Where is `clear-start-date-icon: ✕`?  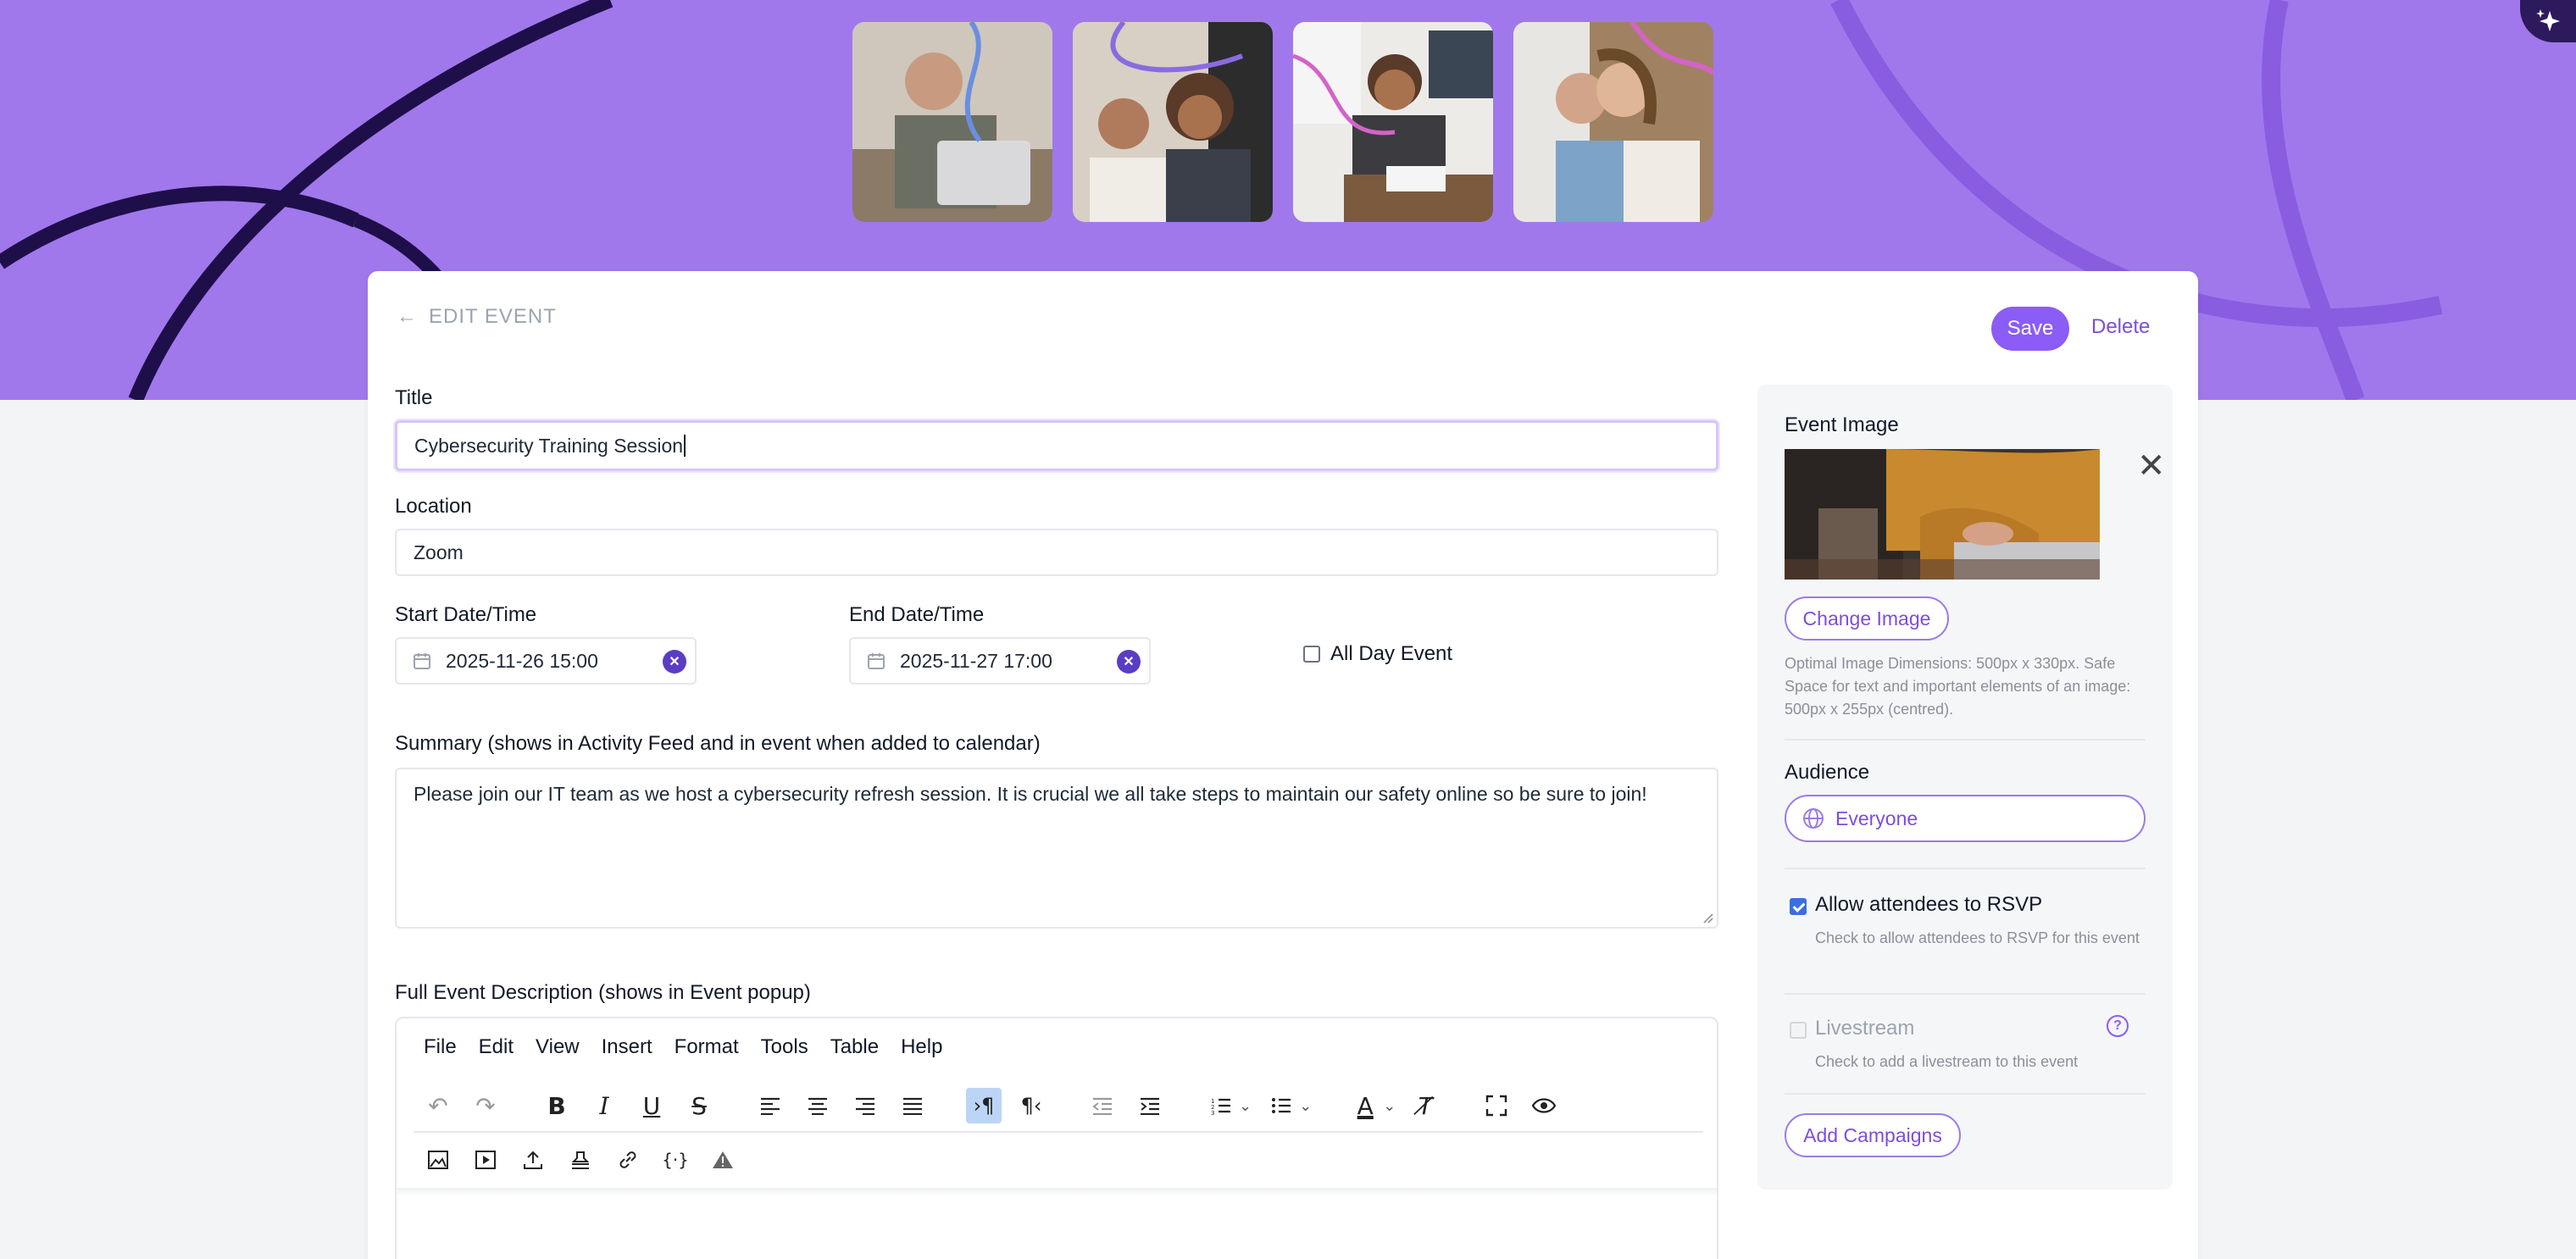
clear-start-date-icon: ✕ is located at coordinates (674, 662).